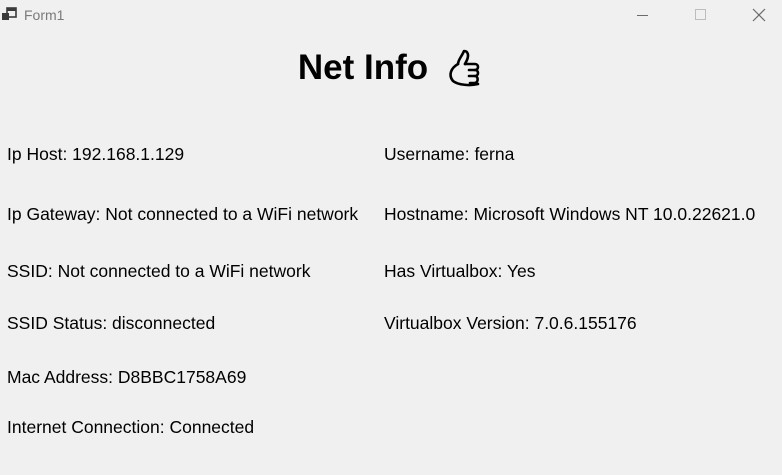  Describe the element at coordinates (159, 271) in the screenshot. I see `ssid-label: SSID: Not connected to a WiFi network` at that location.